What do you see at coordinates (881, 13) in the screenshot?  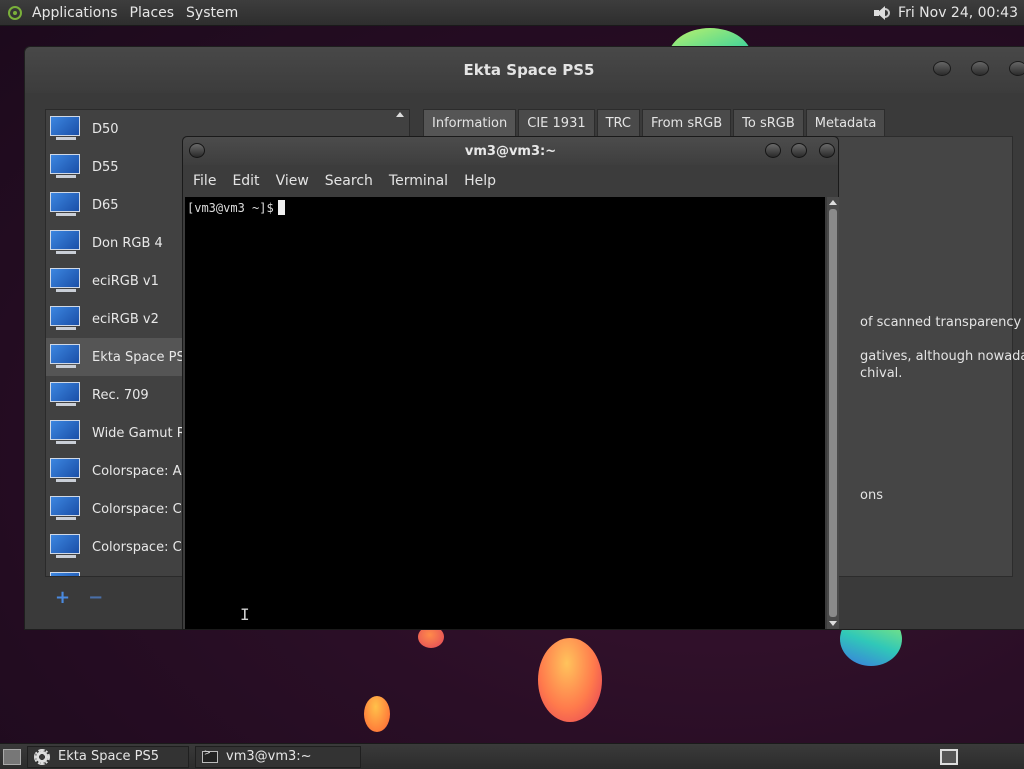 I see `volume-icon` at bounding box center [881, 13].